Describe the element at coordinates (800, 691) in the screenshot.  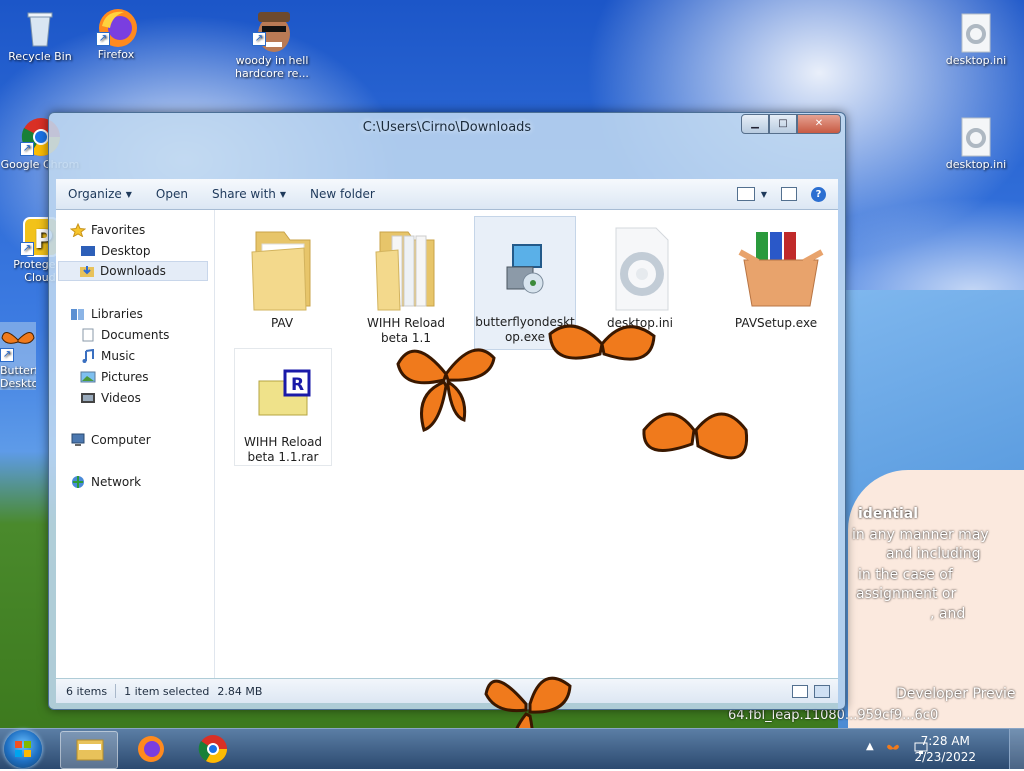
I see `details-view-button` at that location.